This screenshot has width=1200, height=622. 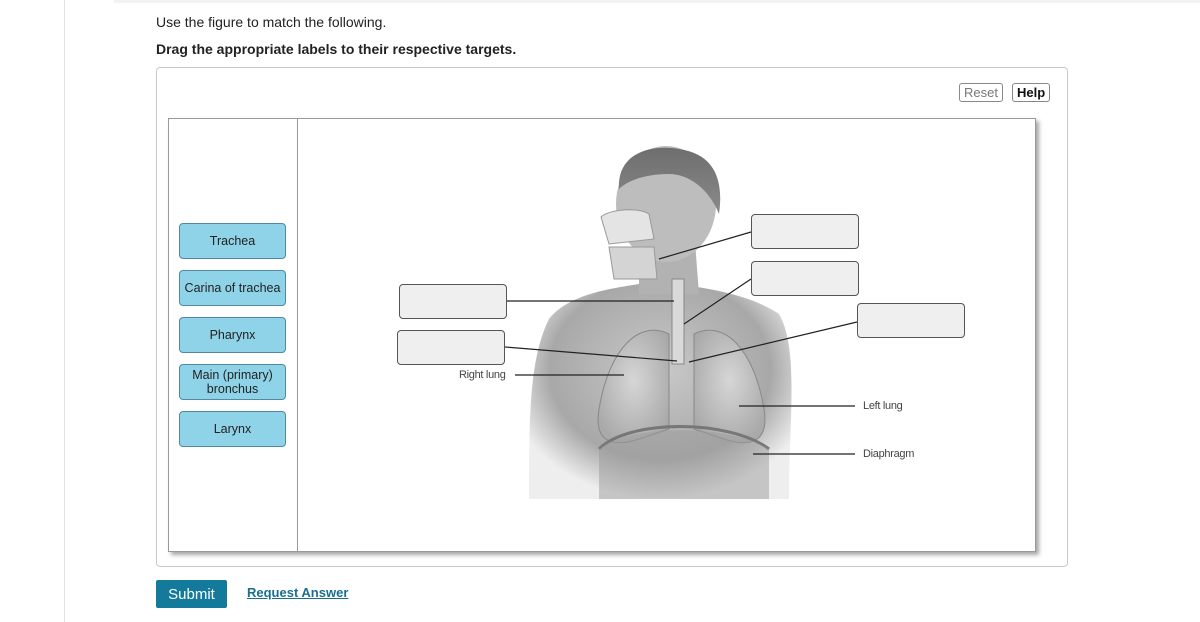 What do you see at coordinates (1031, 92) in the screenshot?
I see `help-button: Help` at bounding box center [1031, 92].